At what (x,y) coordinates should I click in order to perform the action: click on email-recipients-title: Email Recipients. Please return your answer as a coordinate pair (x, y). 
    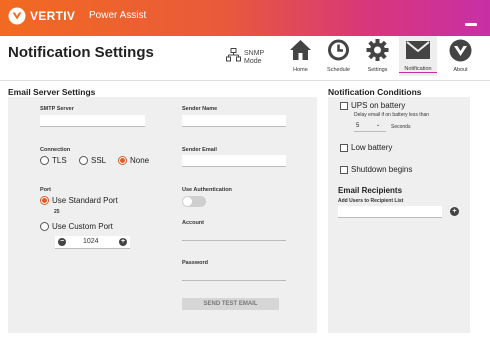
    Looking at the image, I should click on (370, 190).